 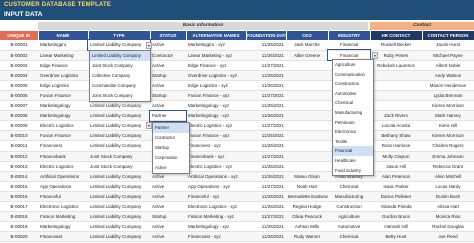 I want to click on cell-contact-person: Alissa Hart, so click(x=448, y=207).